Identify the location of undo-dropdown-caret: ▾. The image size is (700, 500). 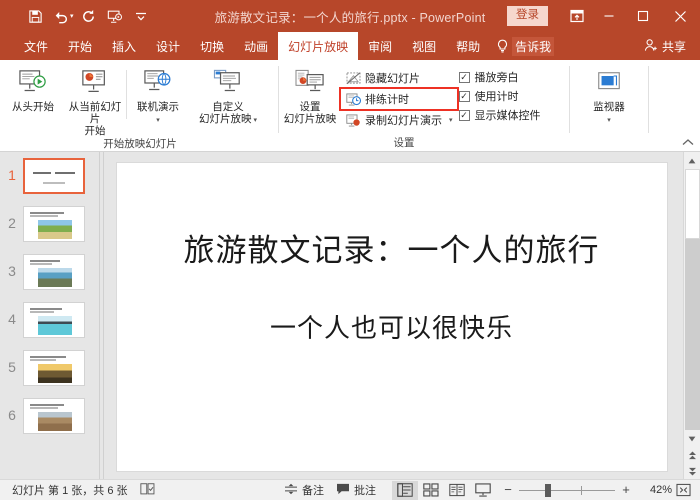
(72, 16).